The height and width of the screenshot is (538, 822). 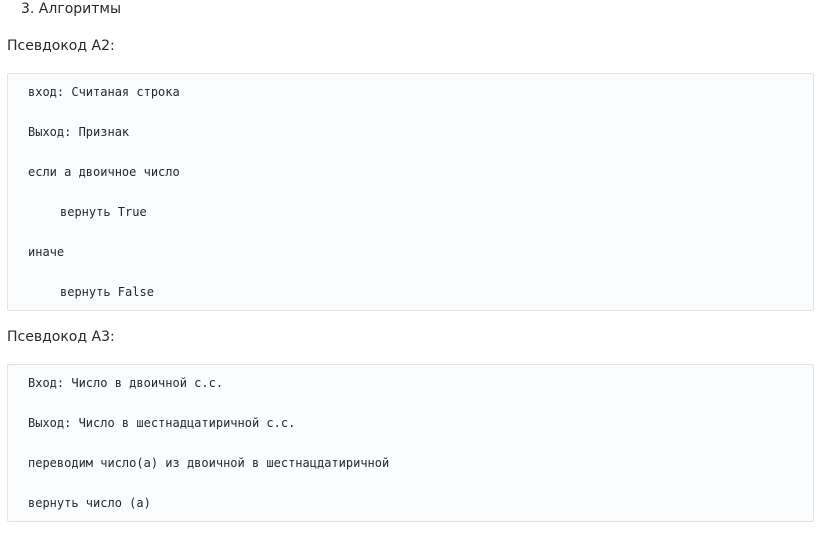 What do you see at coordinates (61, 337) in the screenshot?
I see `pseudocode-a3-label: Псевдокод А3:` at bounding box center [61, 337].